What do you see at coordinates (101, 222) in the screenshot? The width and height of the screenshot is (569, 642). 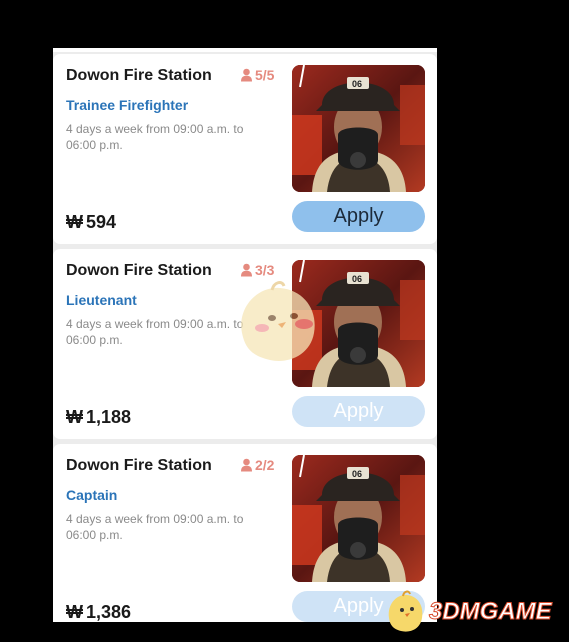 I see `wage-amount: 594` at bounding box center [101, 222].